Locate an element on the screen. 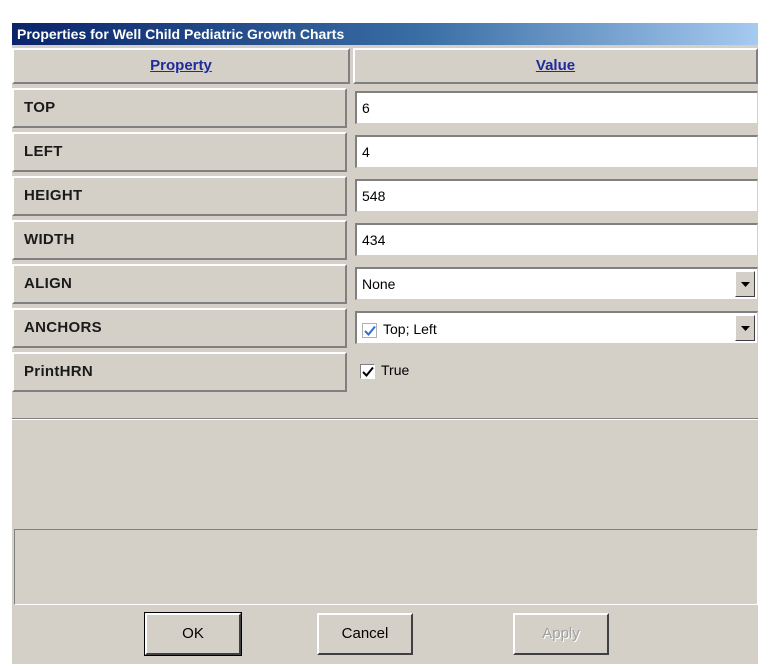 This screenshot has width=758, height=664. top-value-input: 6 is located at coordinates (556, 107).